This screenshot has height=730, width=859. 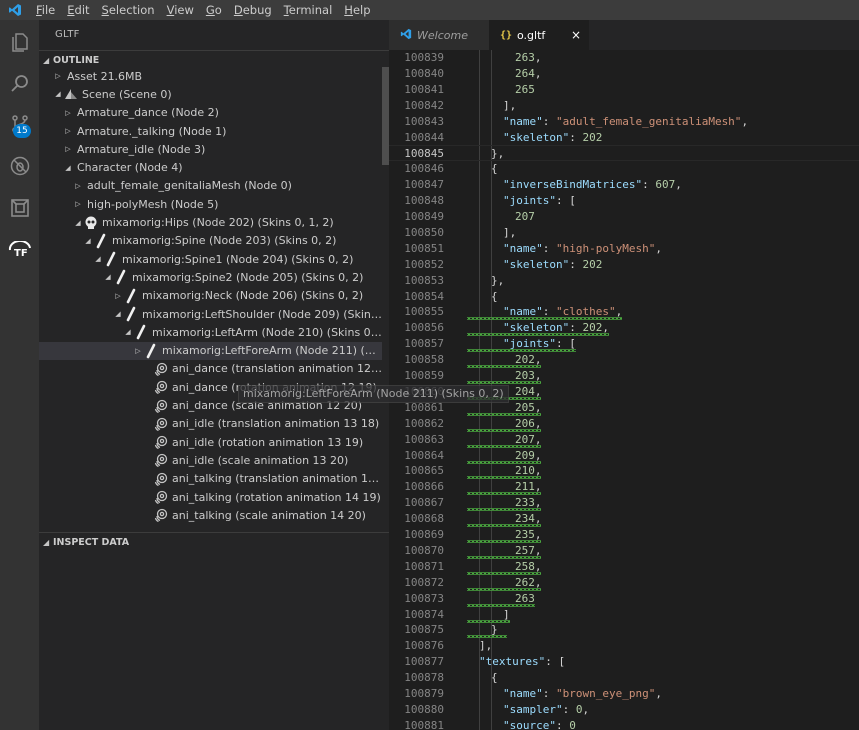 I want to click on code-line: 100878 {, so click(x=624, y=678).